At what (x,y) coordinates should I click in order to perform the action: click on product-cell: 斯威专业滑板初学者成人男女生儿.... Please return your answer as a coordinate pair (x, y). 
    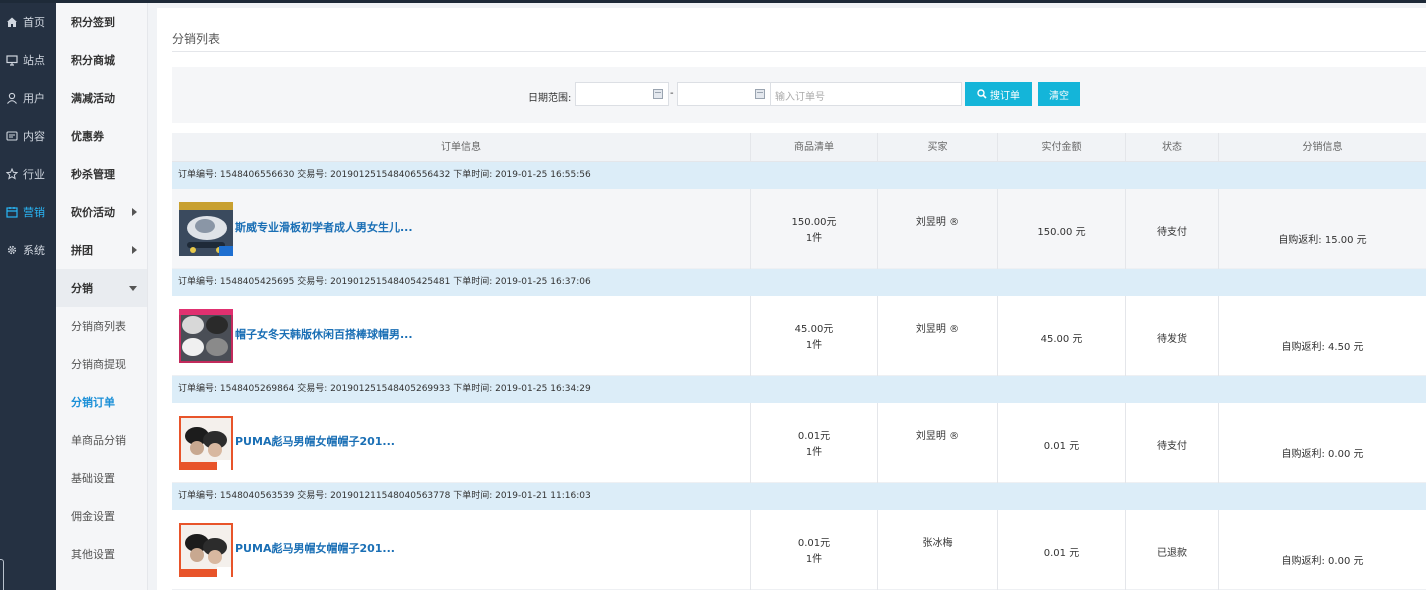
    Looking at the image, I should click on (461, 229).